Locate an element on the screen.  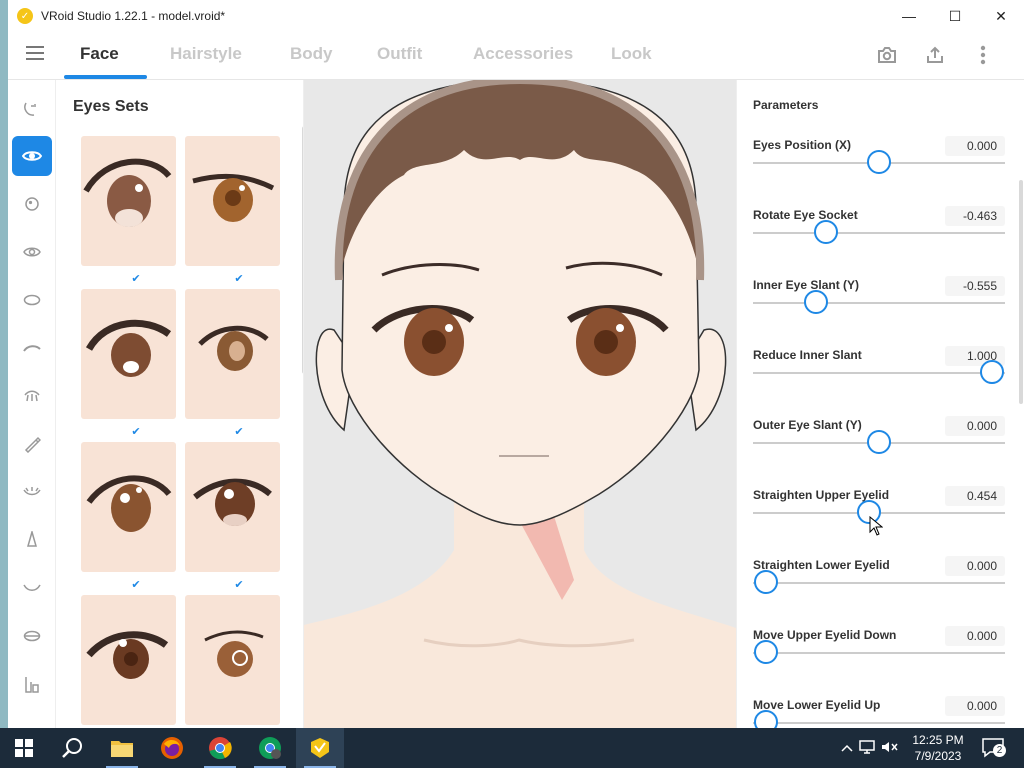
eye-icon is located at coordinates (32, 156).